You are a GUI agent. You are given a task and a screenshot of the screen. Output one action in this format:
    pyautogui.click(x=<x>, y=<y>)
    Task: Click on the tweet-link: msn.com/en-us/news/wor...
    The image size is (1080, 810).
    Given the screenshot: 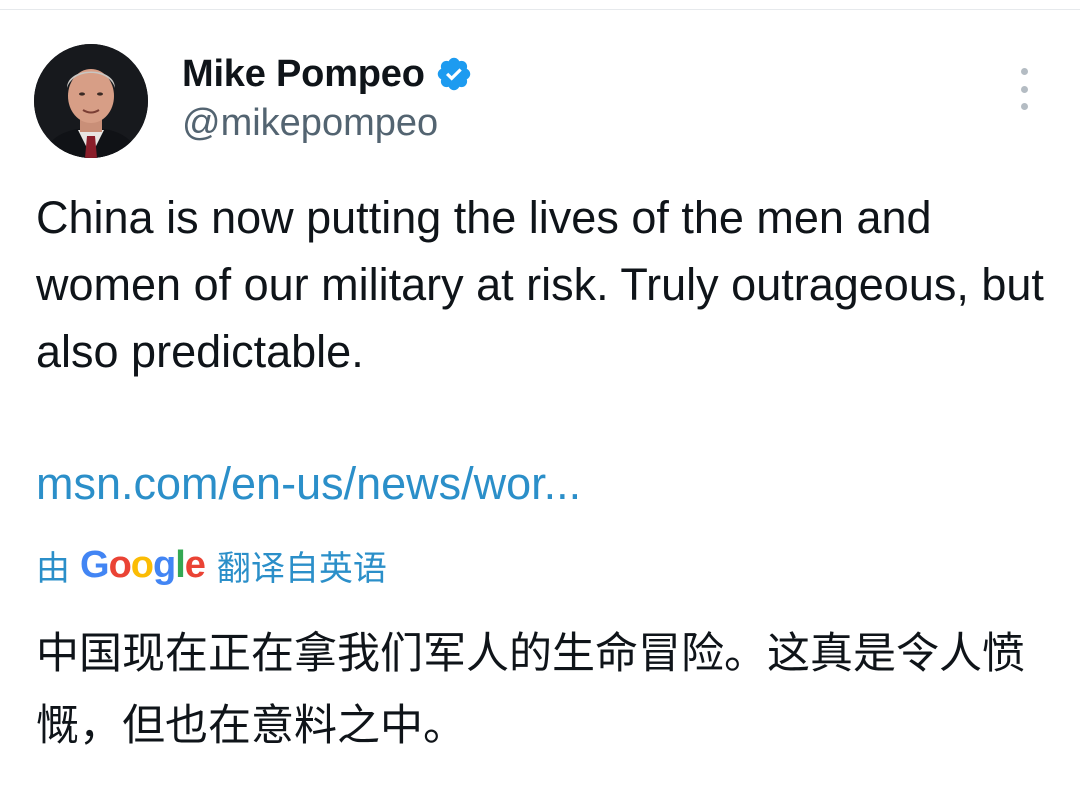 What is the action you would take?
    pyautogui.click(x=308, y=483)
    